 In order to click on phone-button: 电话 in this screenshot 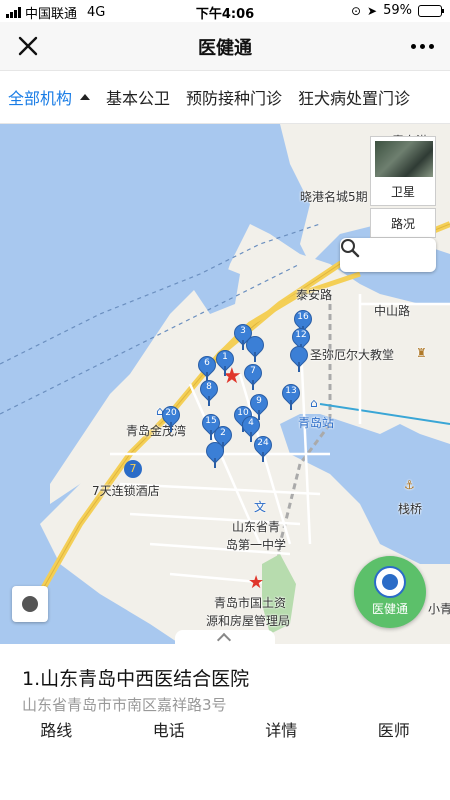, I will do `click(169, 731)`.